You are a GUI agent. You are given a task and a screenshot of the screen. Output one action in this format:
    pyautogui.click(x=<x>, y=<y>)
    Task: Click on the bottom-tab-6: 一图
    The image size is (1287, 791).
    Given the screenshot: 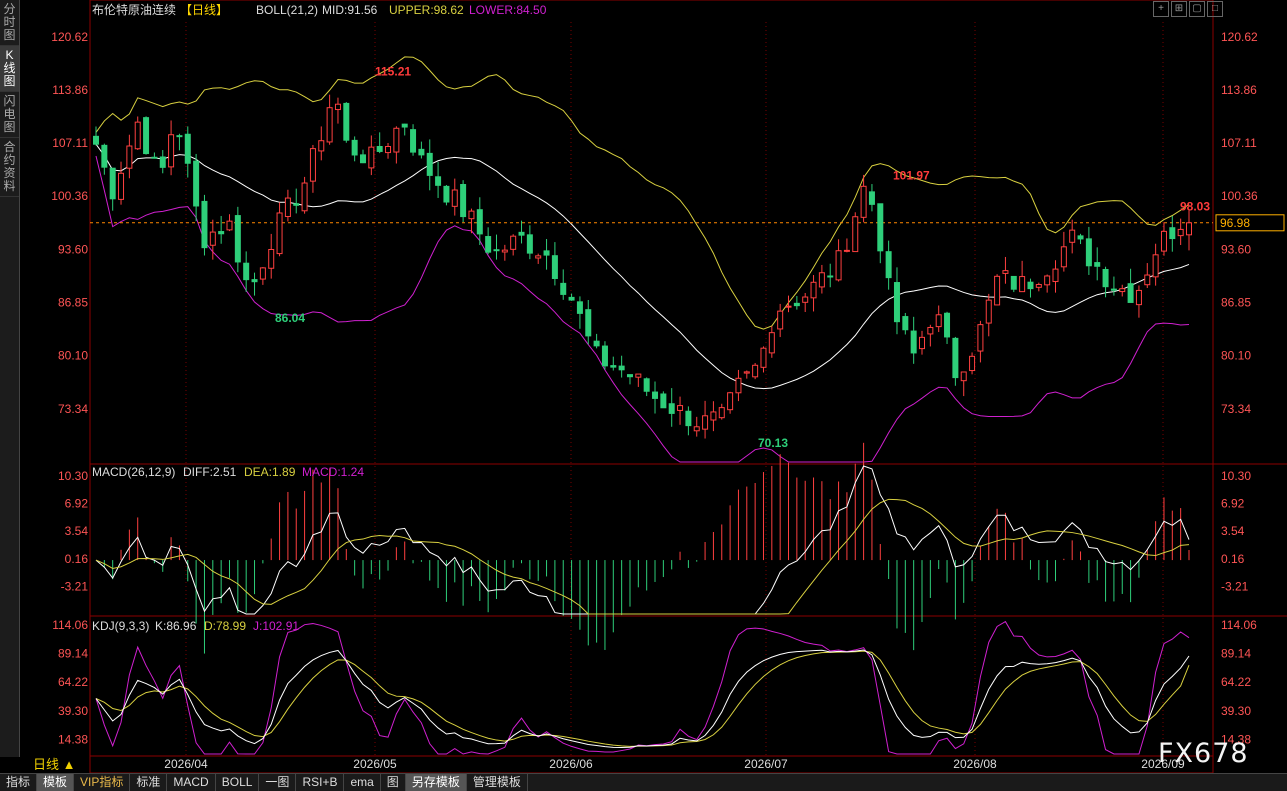 What is the action you would take?
    pyautogui.click(x=278, y=782)
    